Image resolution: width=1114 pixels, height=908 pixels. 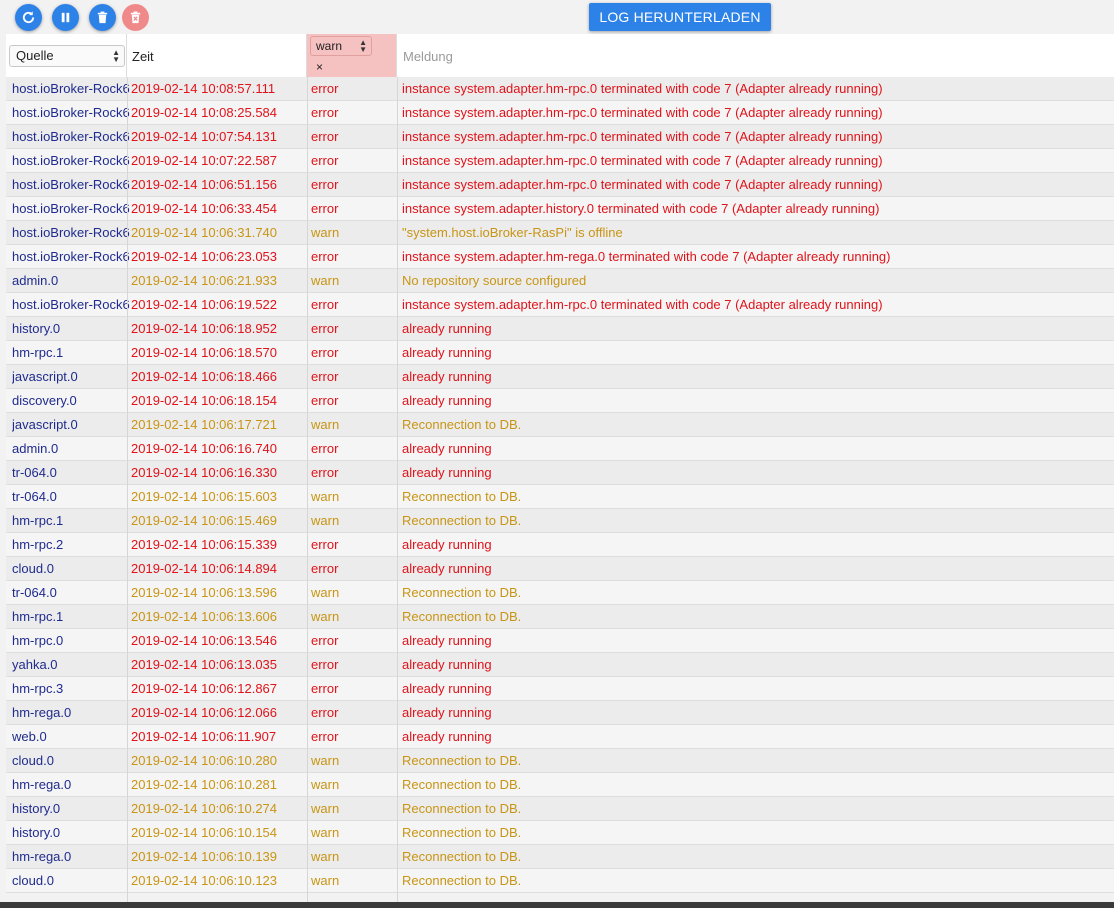 What do you see at coordinates (680, 17) in the screenshot?
I see `download-log-button: LOG HERUNTERLADEN` at bounding box center [680, 17].